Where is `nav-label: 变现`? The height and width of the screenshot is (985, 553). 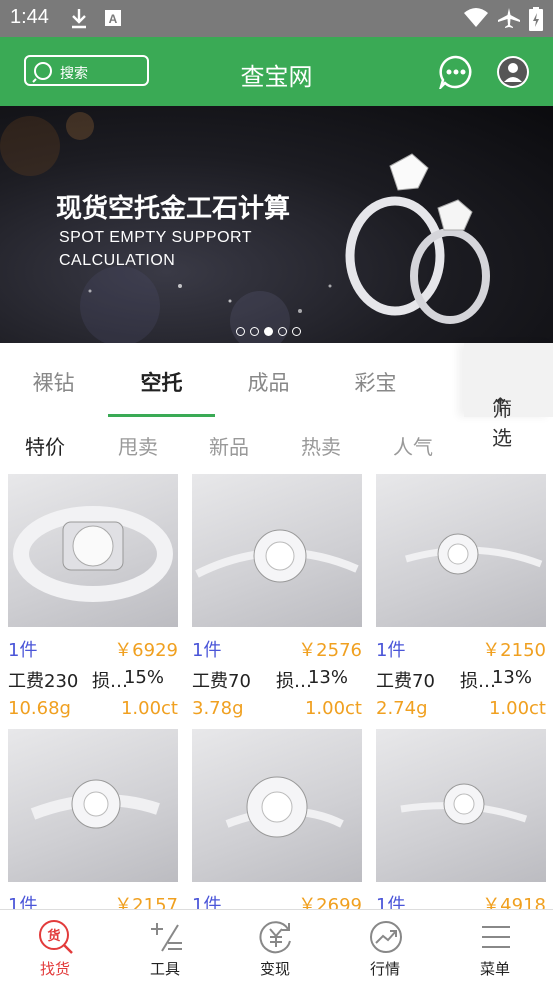 nav-label: 变现 is located at coordinates (274, 969).